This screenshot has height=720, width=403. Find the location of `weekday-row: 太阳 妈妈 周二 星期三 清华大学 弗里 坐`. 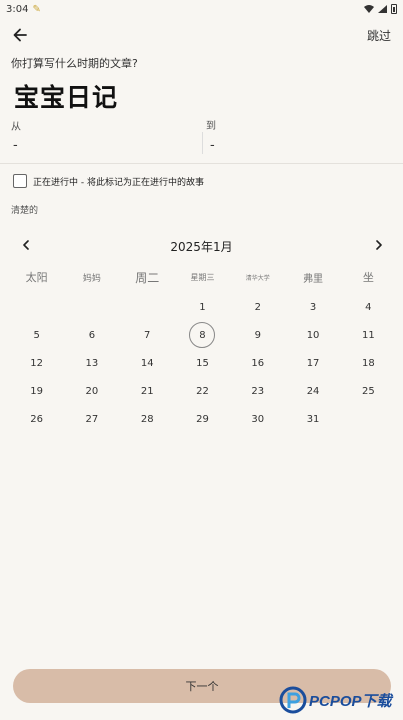

weekday-row: 太阳 妈妈 周二 星期三 清华大学 弗里 坐 is located at coordinates (202, 277).